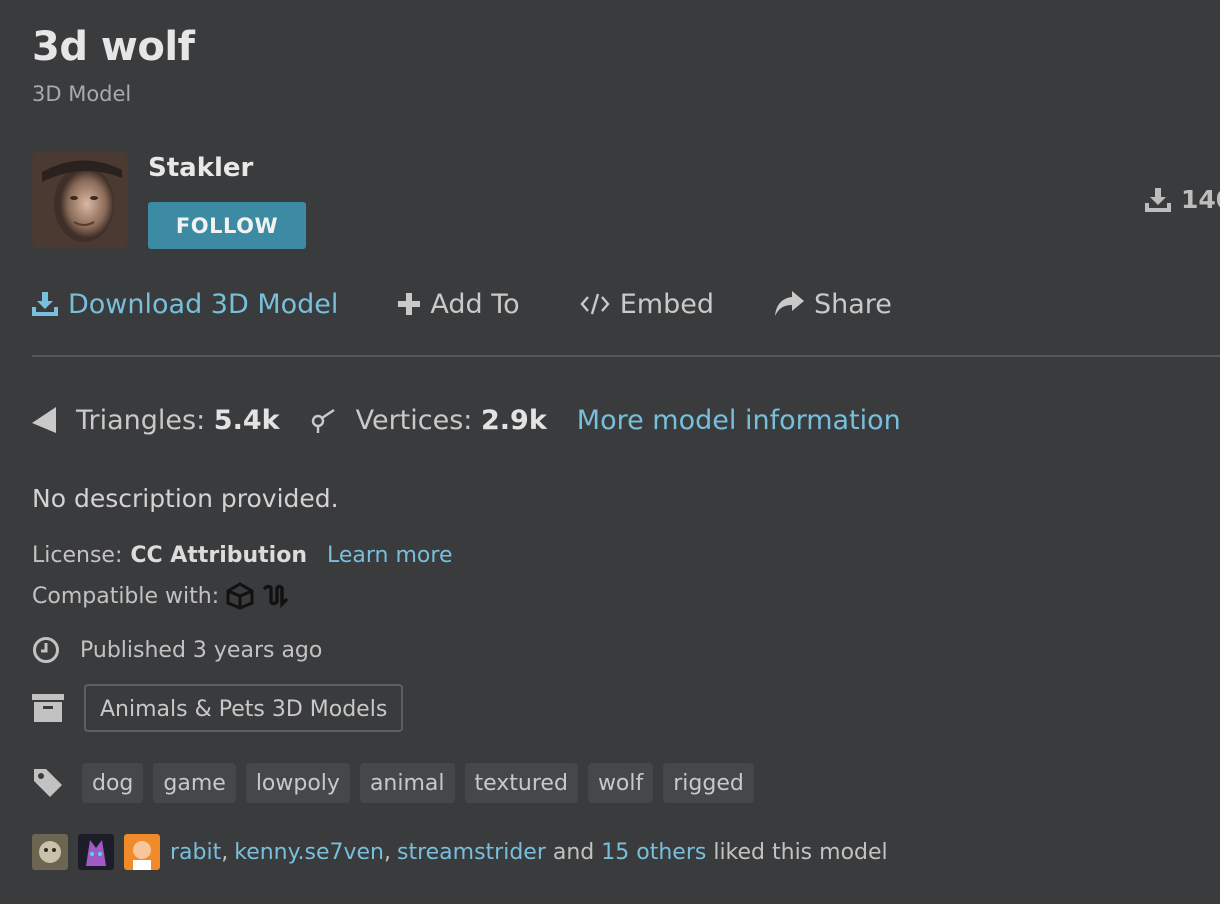 This screenshot has height=904, width=1220. Describe the element at coordinates (46, 650) in the screenshot. I see `clock-icon` at that location.